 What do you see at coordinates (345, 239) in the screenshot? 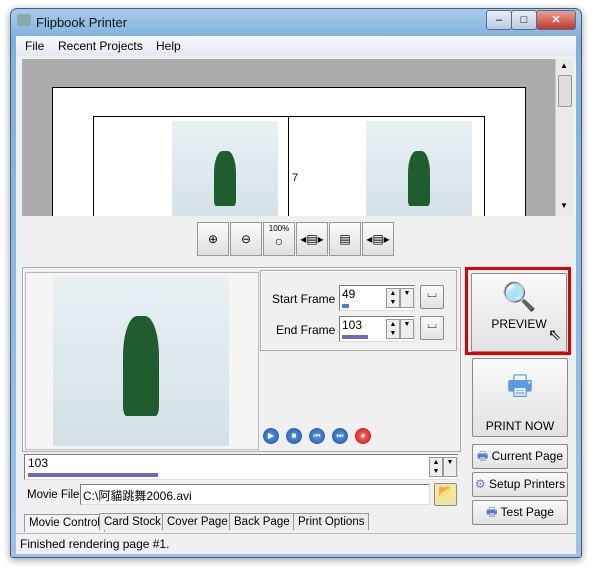
I see `fit-height-icon: ▤` at bounding box center [345, 239].